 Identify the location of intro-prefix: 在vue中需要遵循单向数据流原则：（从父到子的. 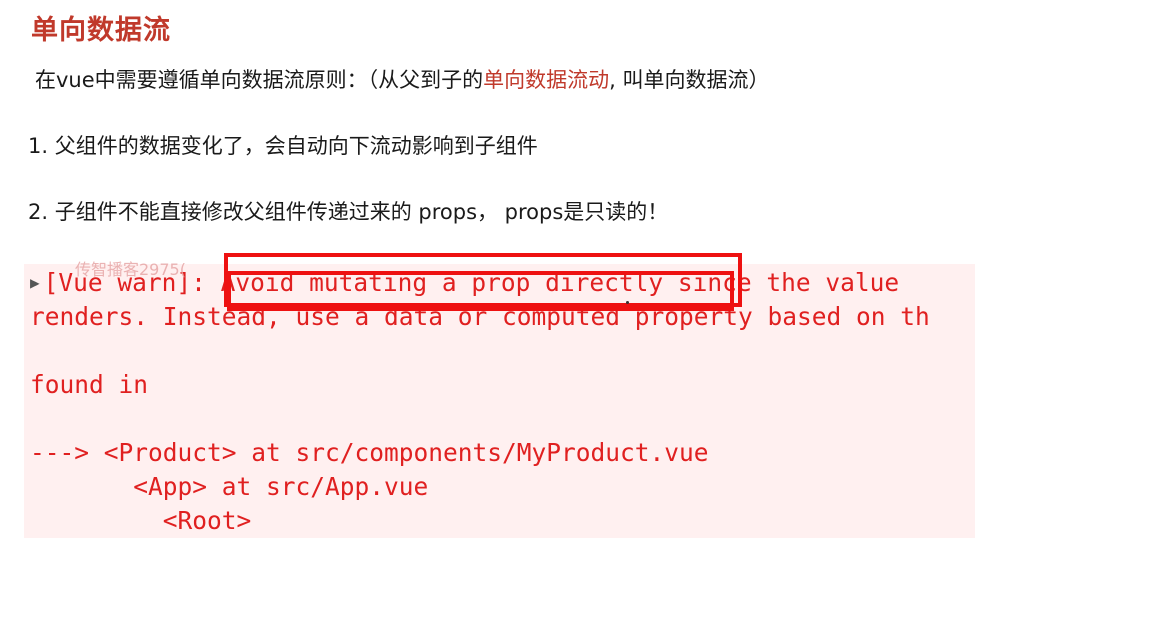
(259, 80).